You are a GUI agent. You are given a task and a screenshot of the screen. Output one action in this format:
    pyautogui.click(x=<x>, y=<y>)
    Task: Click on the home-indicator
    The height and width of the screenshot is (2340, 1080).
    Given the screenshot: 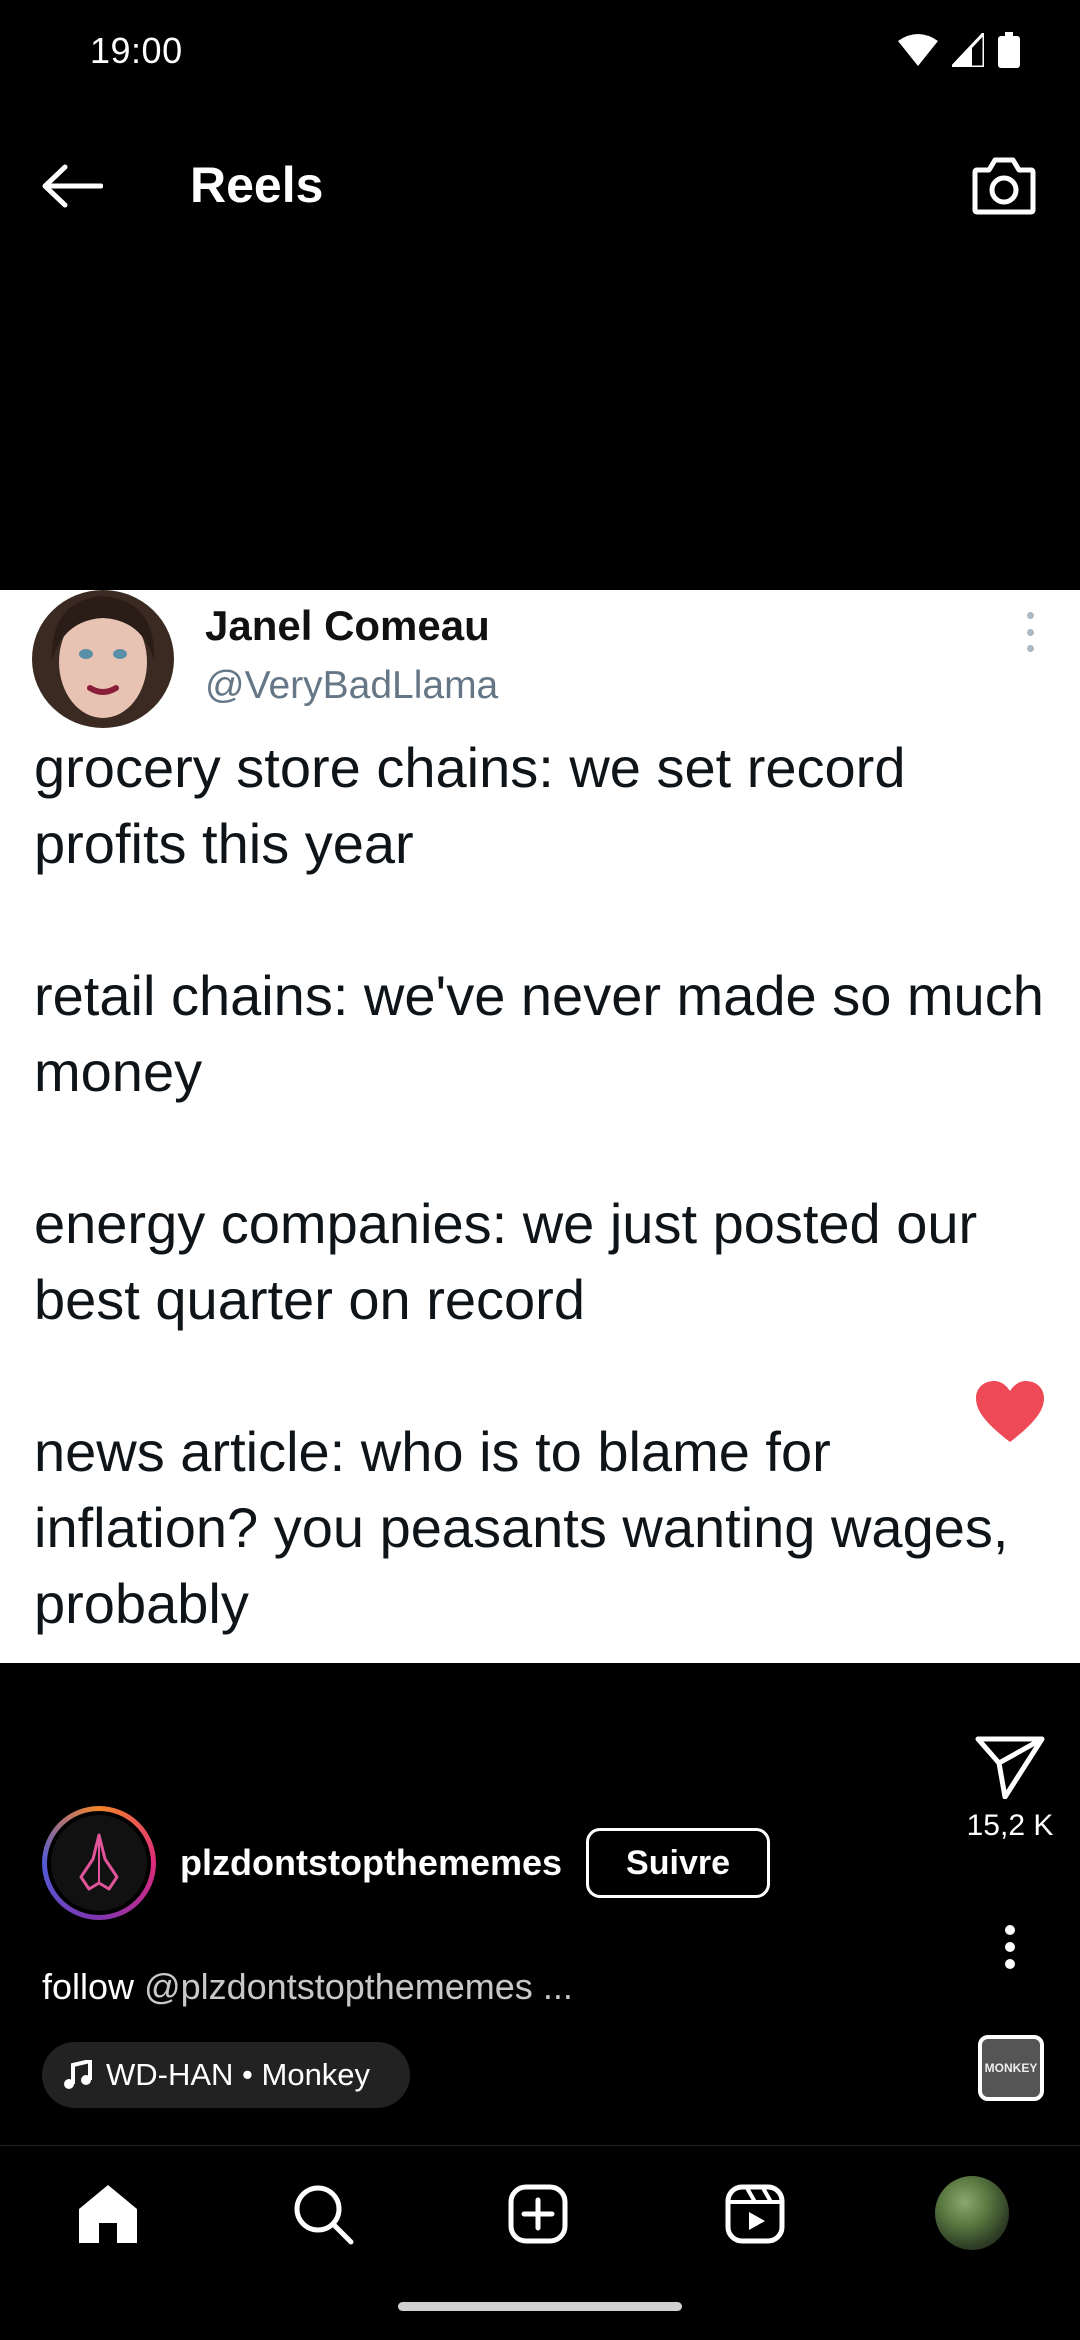 What is the action you would take?
    pyautogui.click(x=540, y=2306)
    